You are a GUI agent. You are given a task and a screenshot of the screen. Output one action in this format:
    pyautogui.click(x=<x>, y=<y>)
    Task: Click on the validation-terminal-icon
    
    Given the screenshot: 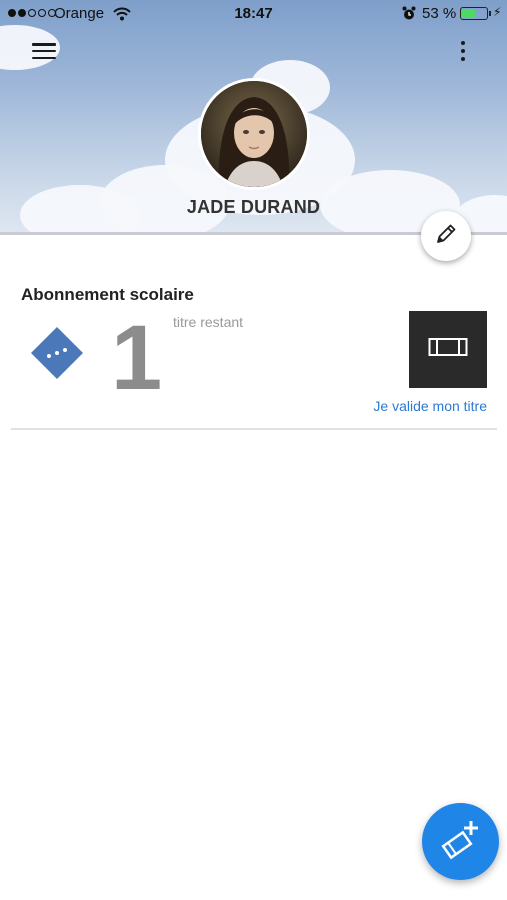 What is the action you would take?
    pyautogui.click(x=448, y=349)
    